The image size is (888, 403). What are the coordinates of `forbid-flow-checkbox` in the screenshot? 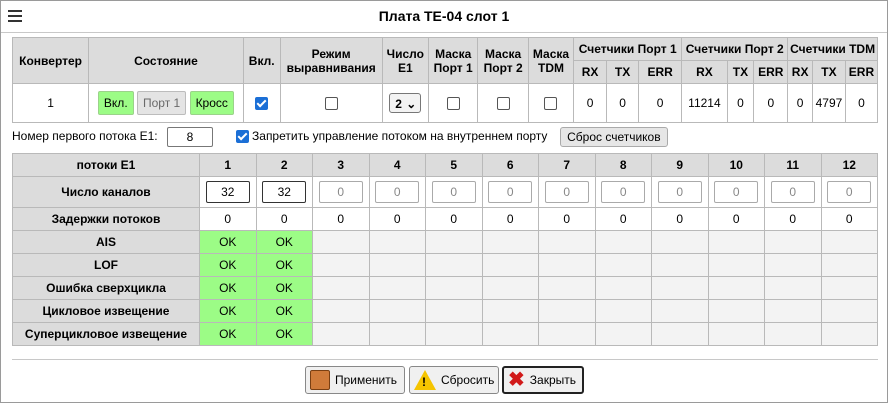 It's located at (242, 137).